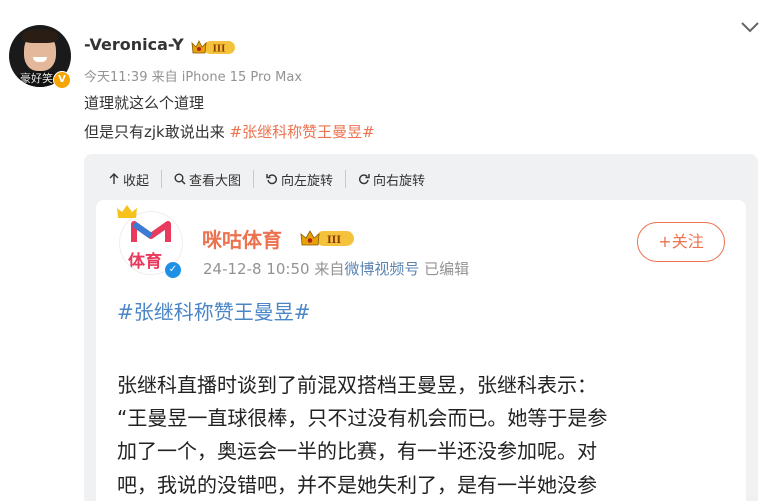  I want to click on rotate-left-label: 向左旋转, so click(307, 181).